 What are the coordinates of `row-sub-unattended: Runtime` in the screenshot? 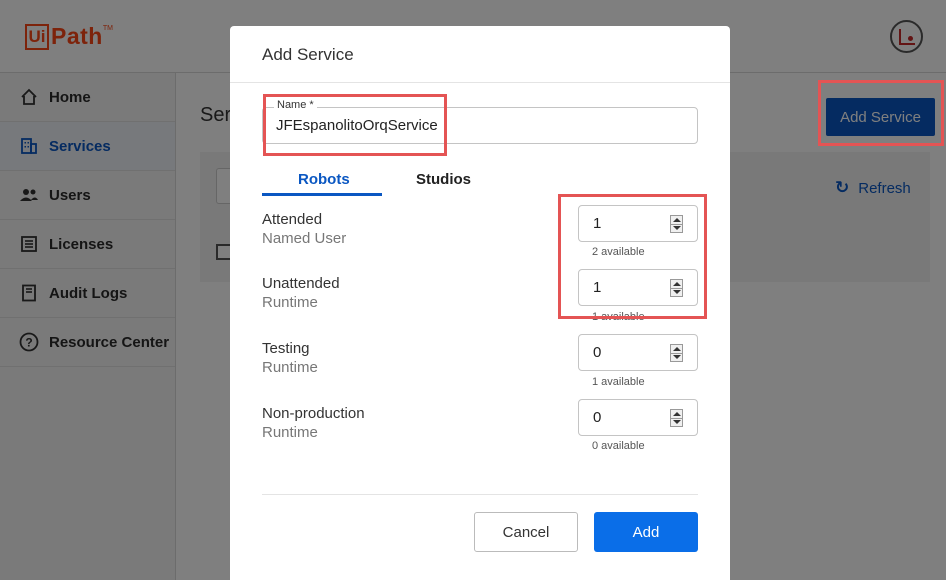 It's located at (290, 302).